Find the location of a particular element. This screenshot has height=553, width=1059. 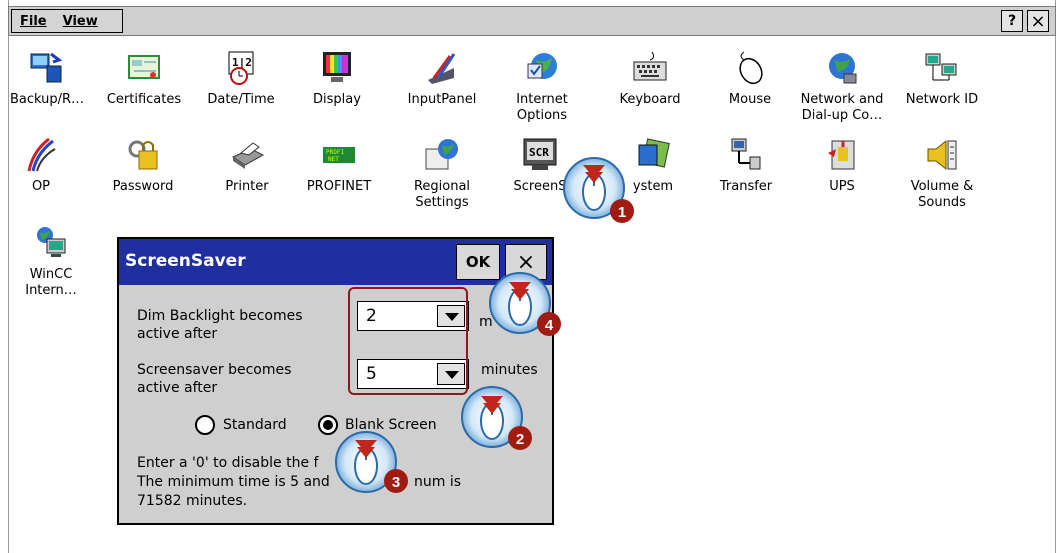

icon-label: InputPanel is located at coordinates (442, 99).